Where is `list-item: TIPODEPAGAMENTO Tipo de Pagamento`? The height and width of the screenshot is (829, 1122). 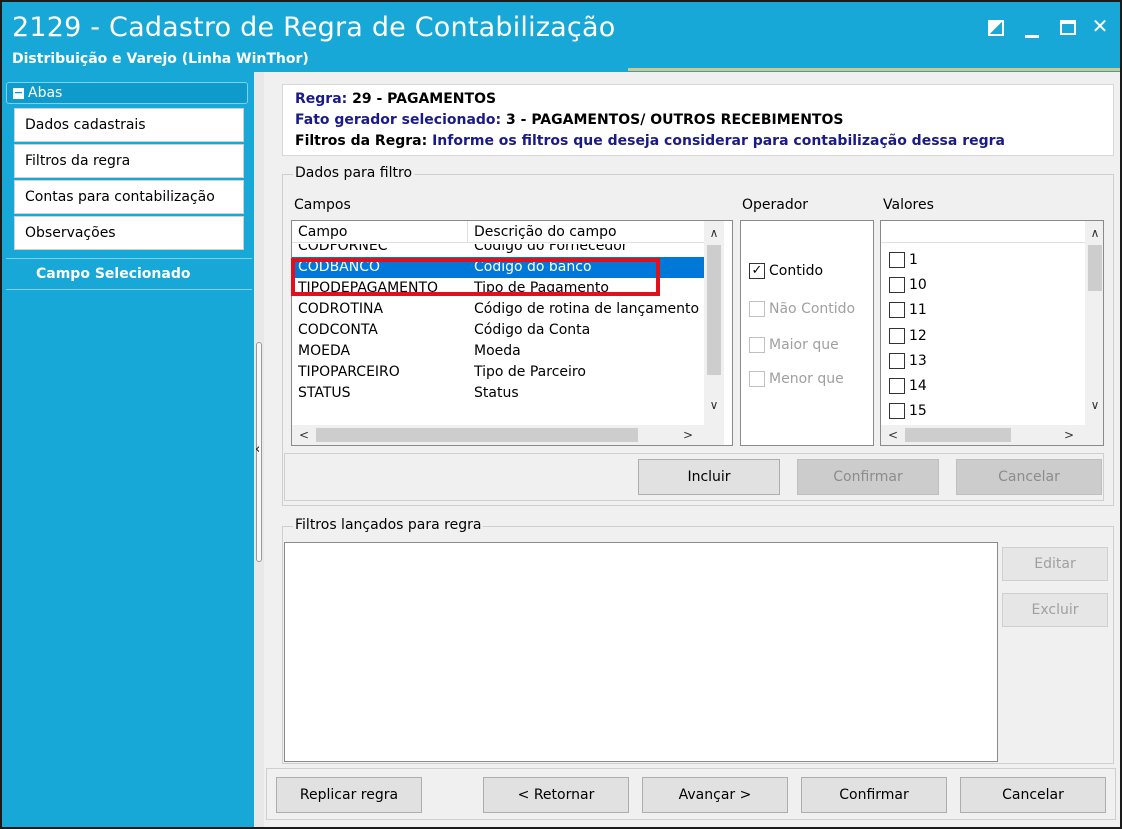
list-item: TIPODEPAGAMENTO Tipo de Pagamento is located at coordinates (498, 288).